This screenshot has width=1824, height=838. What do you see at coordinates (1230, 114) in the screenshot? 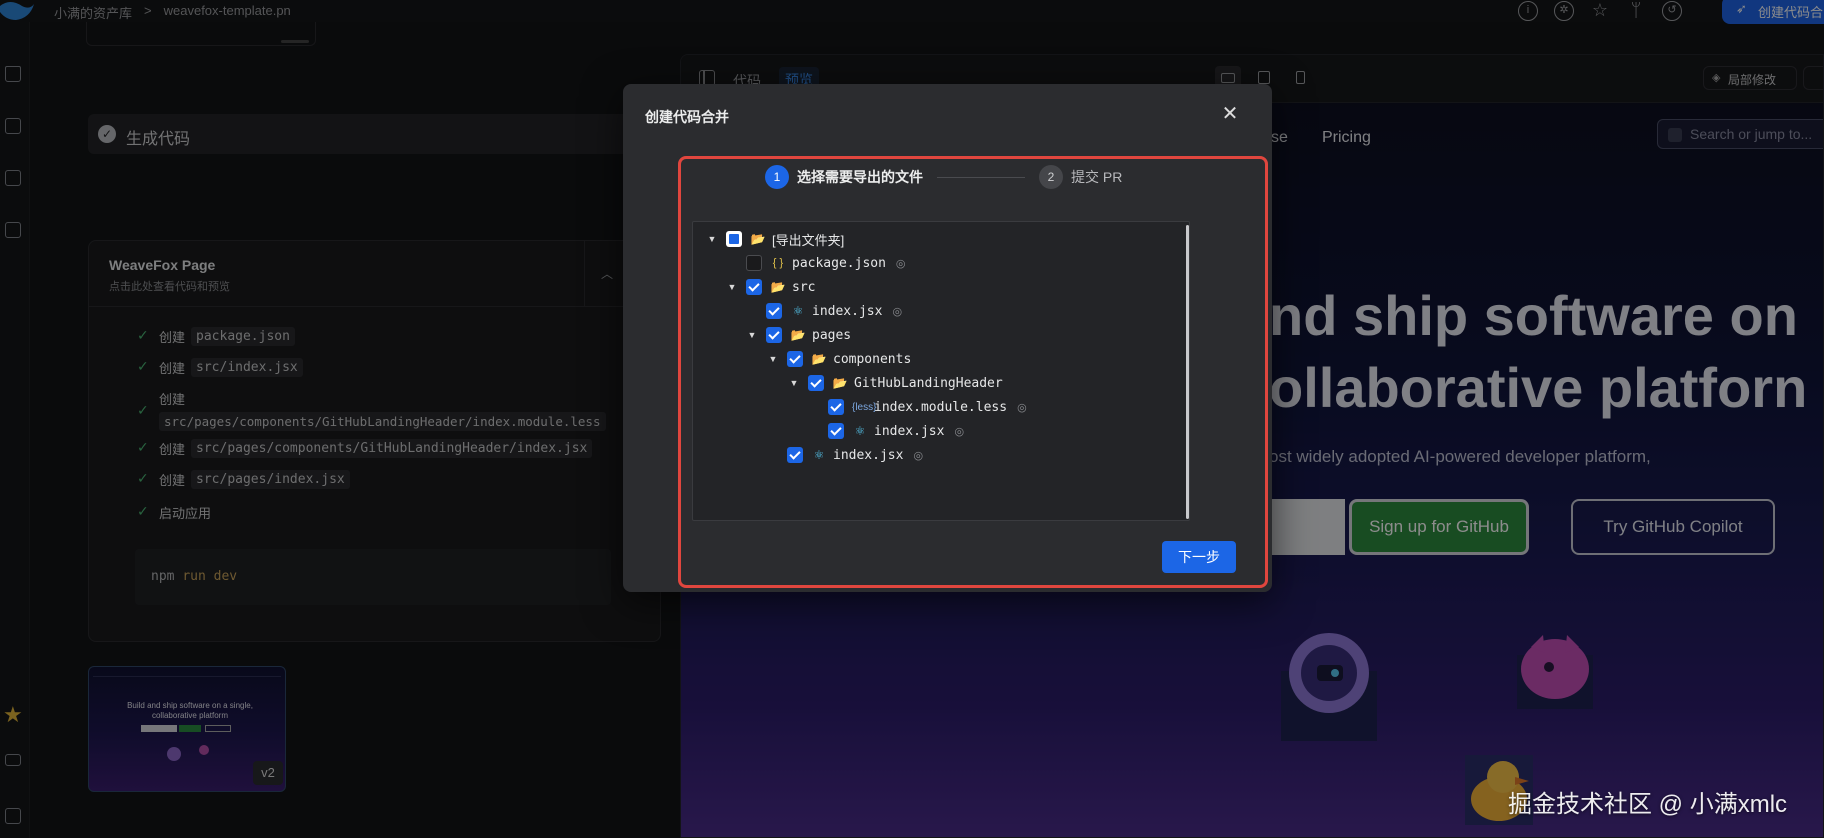
I see `close-icon: ✕` at bounding box center [1230, 114].